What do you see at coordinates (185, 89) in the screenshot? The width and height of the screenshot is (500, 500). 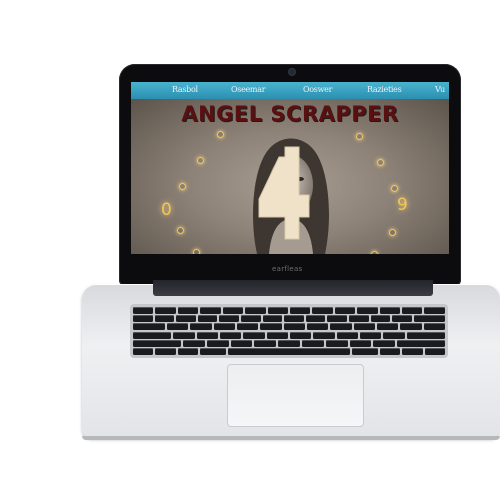 I see `nav-item-1: Rasbol` at bounding box center [185, 89].